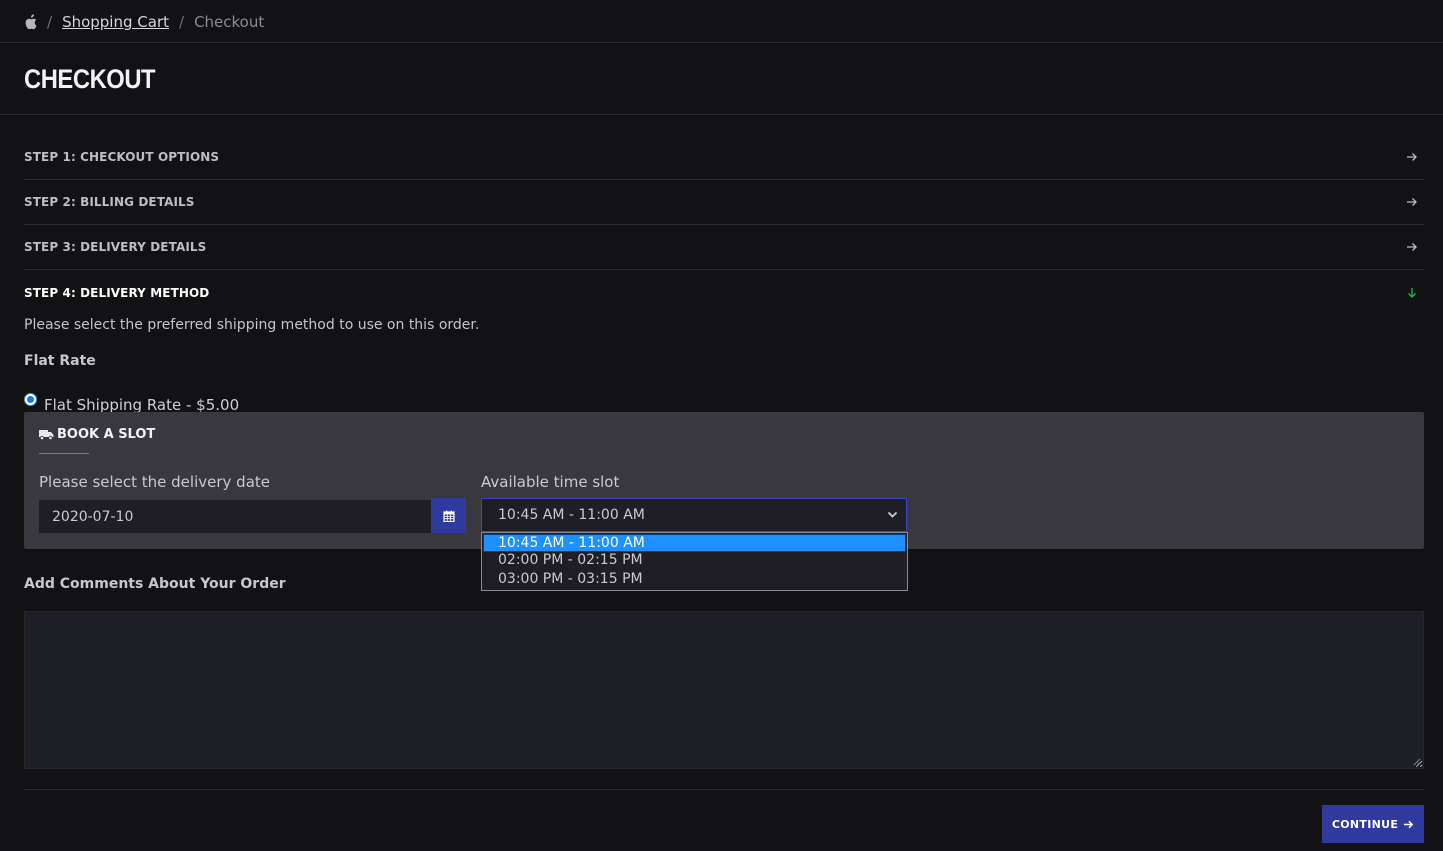 This screenshot has width=1443, height=851. I want to click on time-slot-option: 02:00 PM - 02:15 PM, so click(694, 560).